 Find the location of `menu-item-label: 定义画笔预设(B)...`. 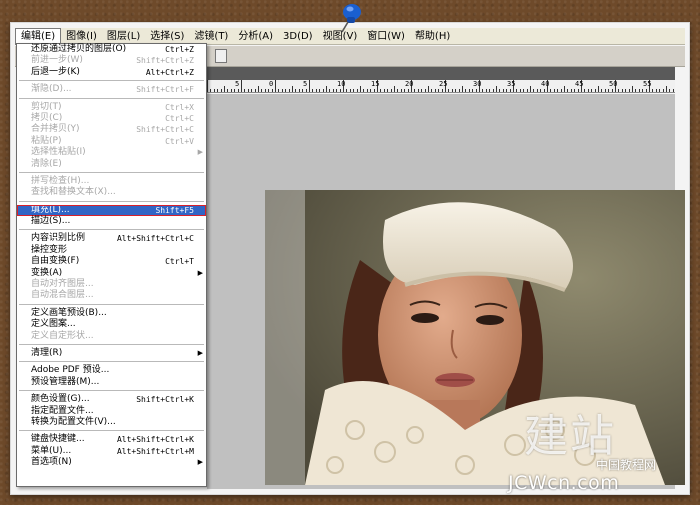

menu-item-label: 定义画笔预设(B)... is located at coordinates (69, 312).